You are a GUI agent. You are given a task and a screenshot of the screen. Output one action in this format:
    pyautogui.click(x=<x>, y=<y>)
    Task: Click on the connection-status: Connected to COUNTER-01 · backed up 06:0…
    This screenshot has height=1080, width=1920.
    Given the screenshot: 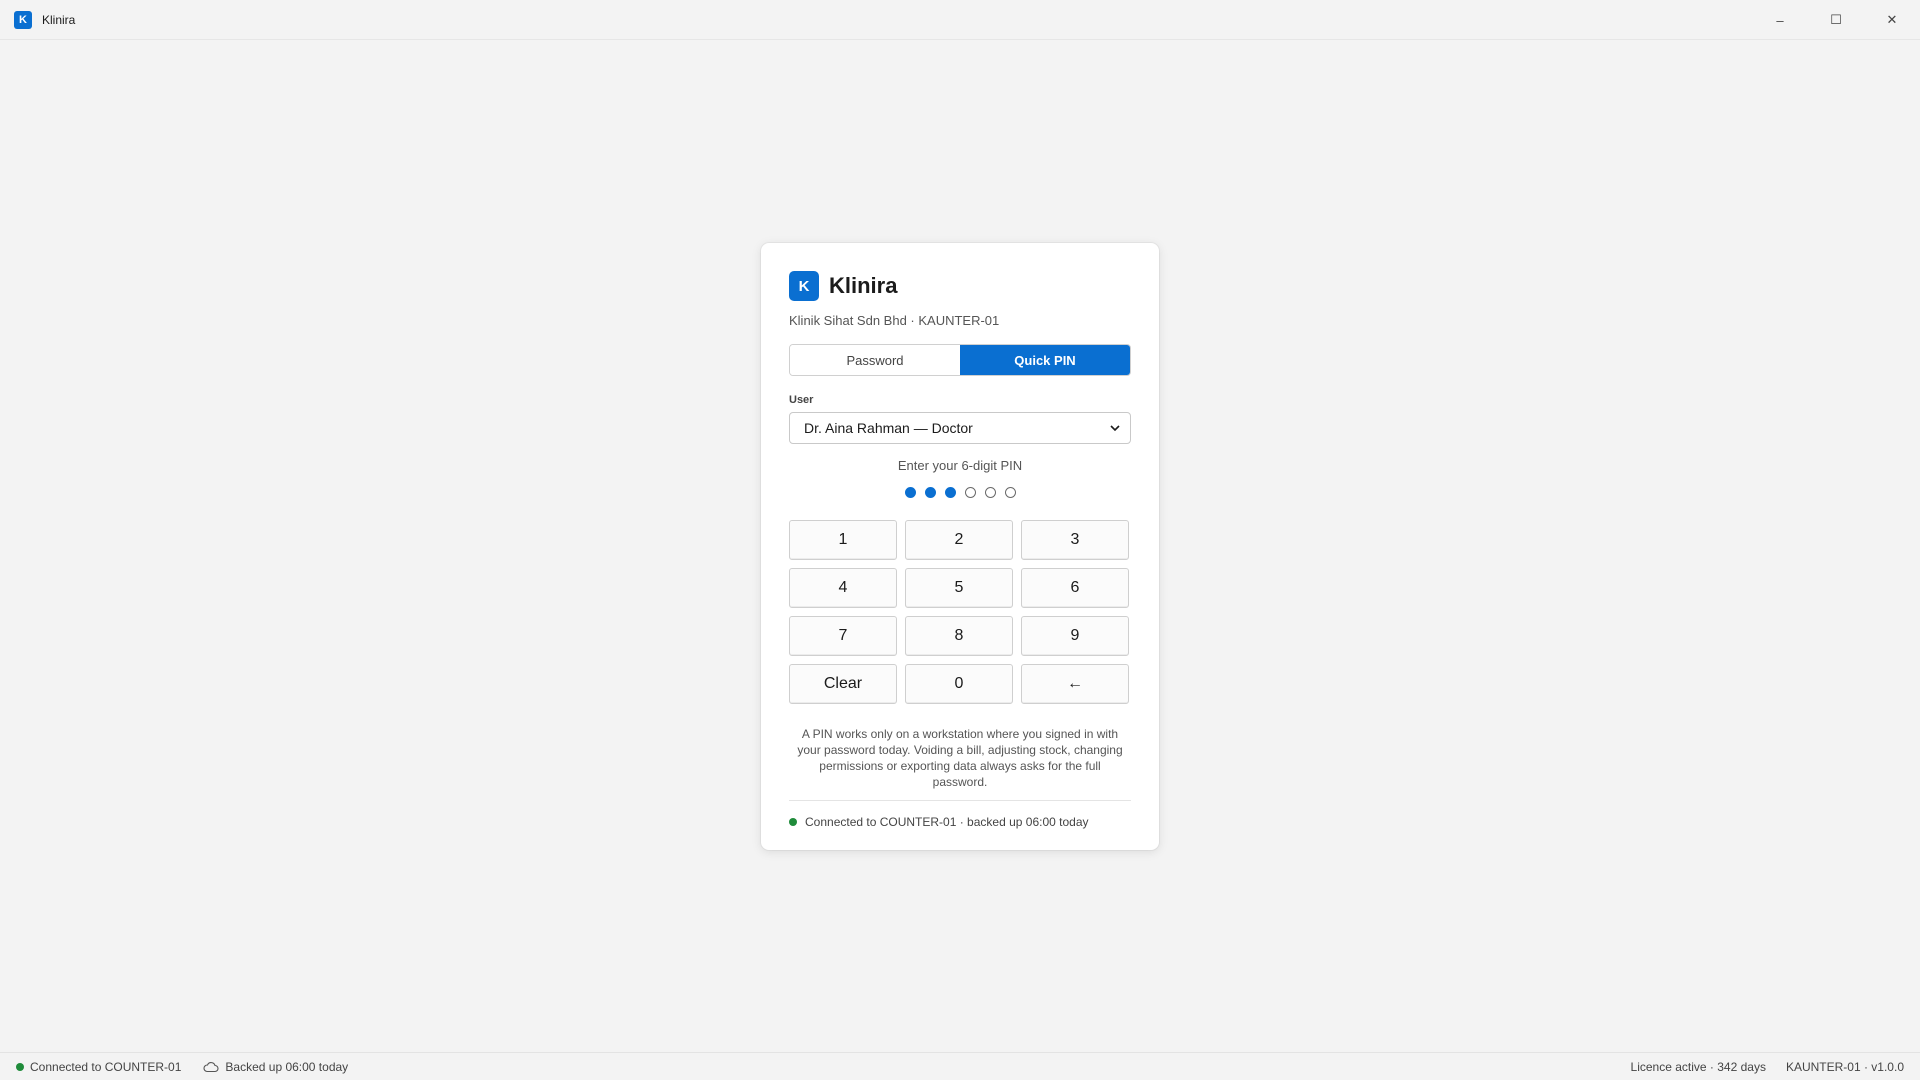 What is the action you would take?
    pyautogui.click(x=960, y=822)
    